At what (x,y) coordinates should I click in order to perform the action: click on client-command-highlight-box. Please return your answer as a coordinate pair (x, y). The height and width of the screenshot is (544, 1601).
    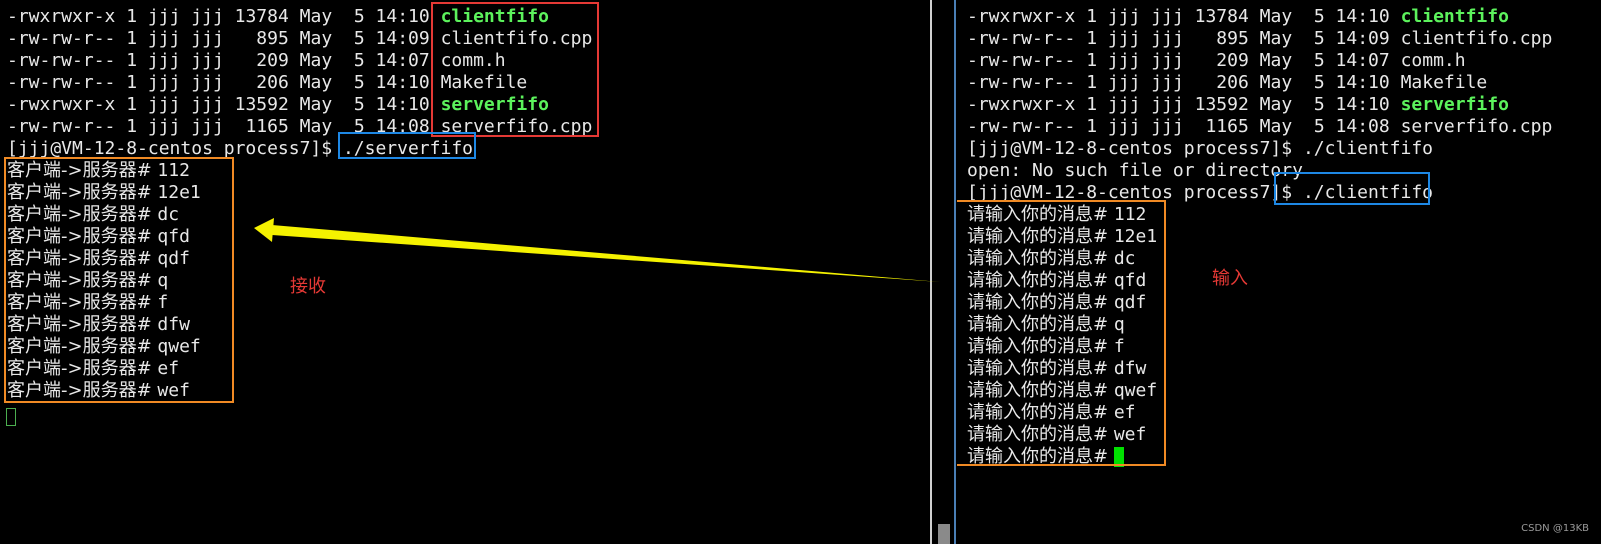
    Looking at the image, I should click on (1352, 188).